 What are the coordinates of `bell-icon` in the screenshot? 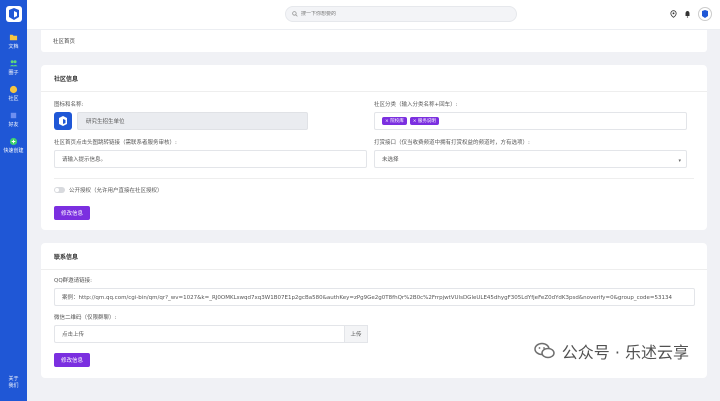 It's located at (687, 14).